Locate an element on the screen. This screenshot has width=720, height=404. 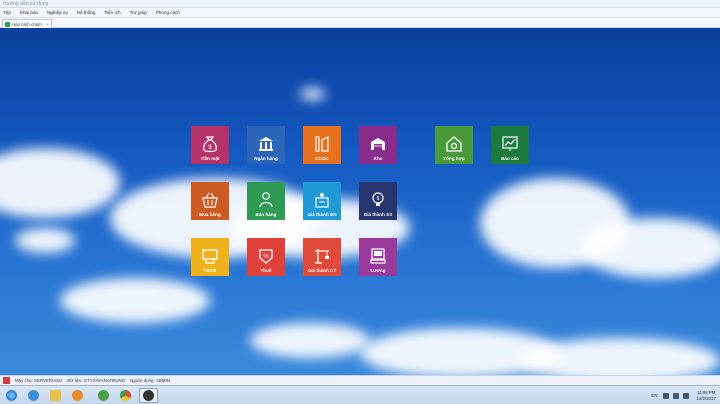
system-tray: EN 11:08 PM 12/2/2017 is located at coordinates (683, 395).